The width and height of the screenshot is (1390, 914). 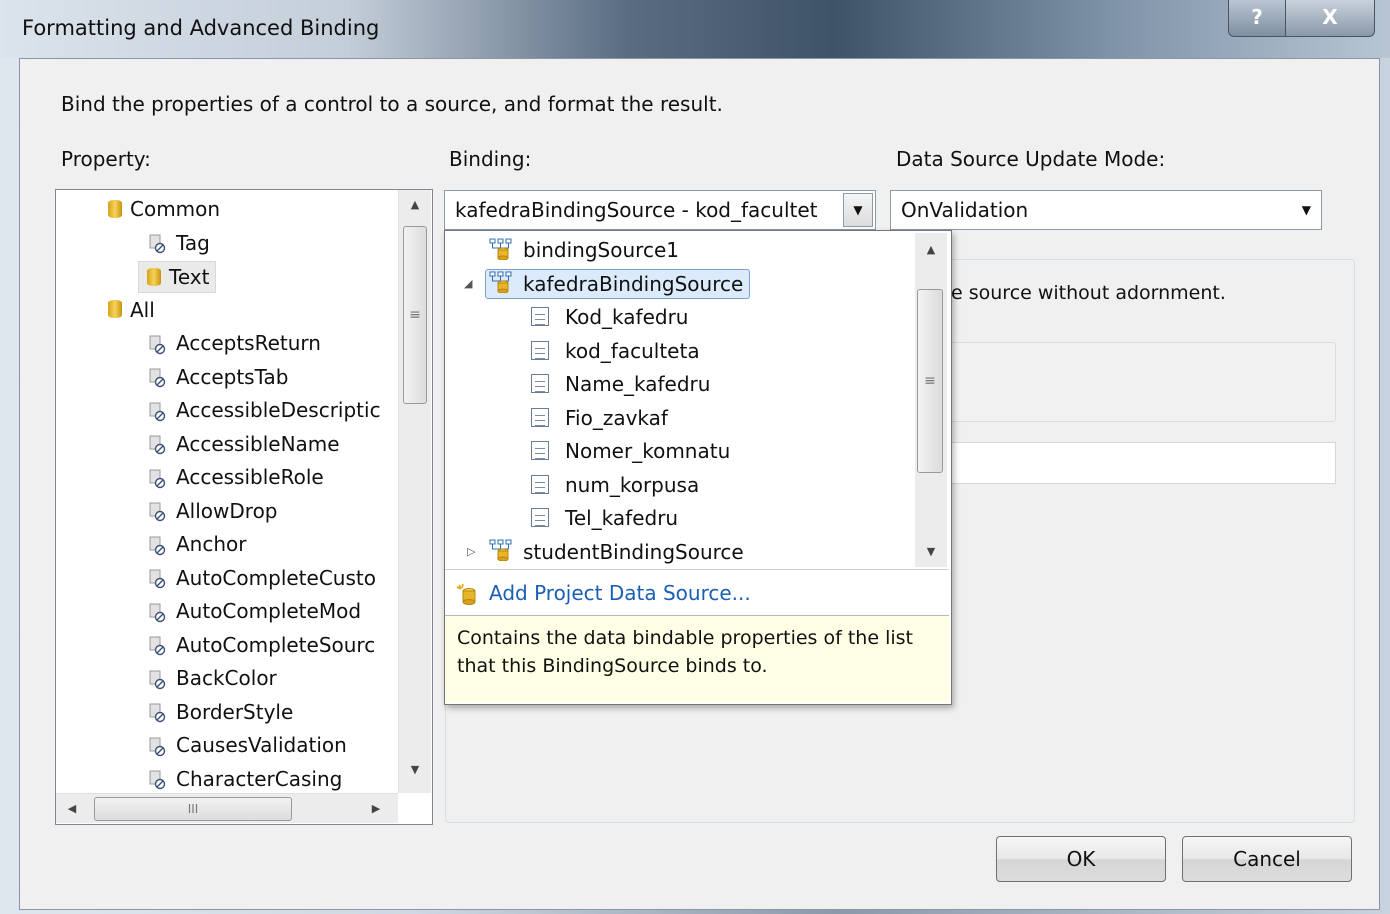 What do you see at coordinates (276, 644) in the screenshot?
I see `property-tree-item-label: AutoCompleteSourc` at bounding box center [276, 644].